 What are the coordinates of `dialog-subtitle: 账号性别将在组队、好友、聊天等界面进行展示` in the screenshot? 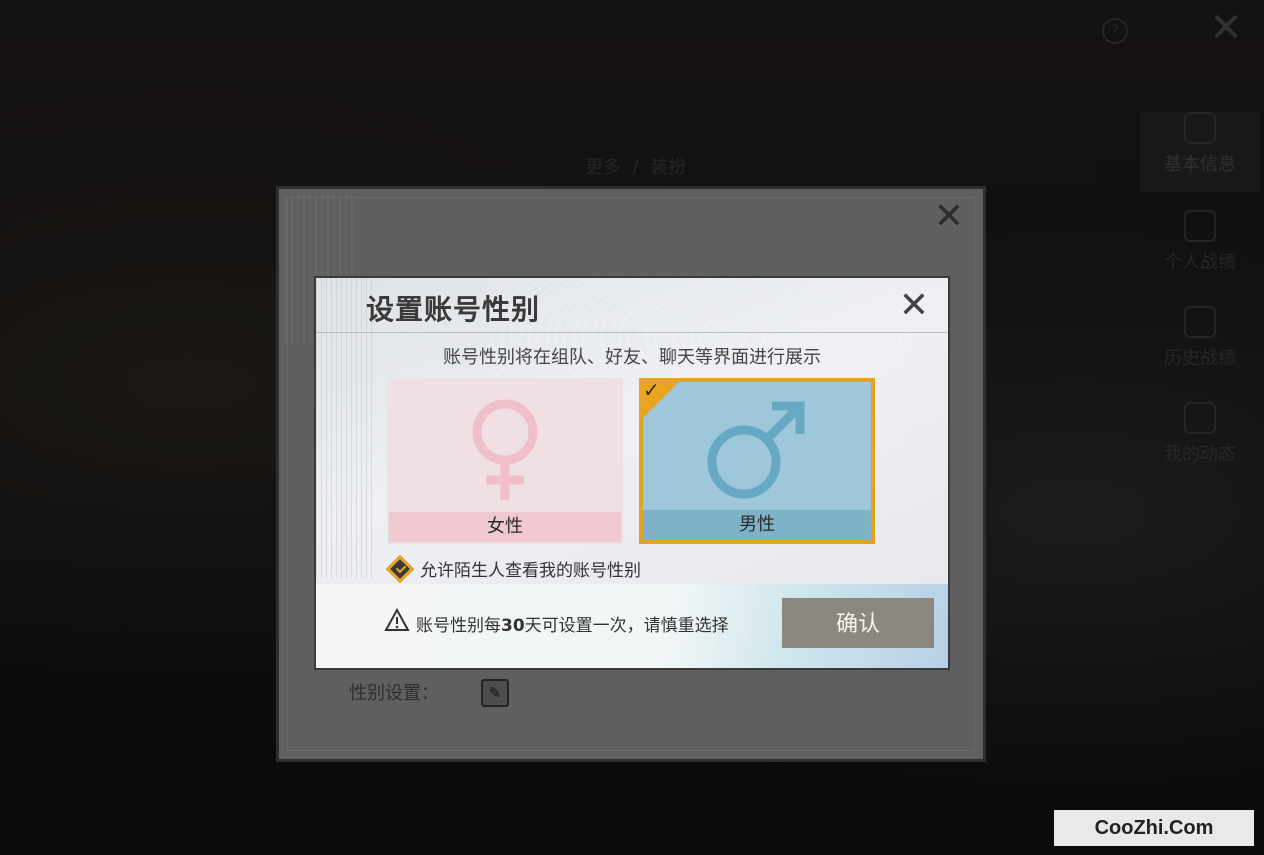 It's located at (632, 357).